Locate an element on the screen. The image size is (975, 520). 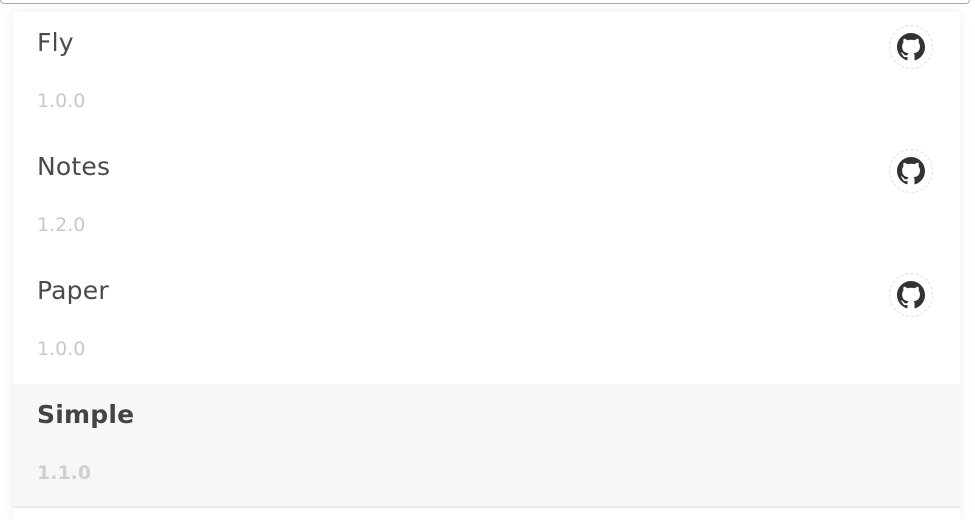
theme-name: Simple is located at coordinates (86, 414).